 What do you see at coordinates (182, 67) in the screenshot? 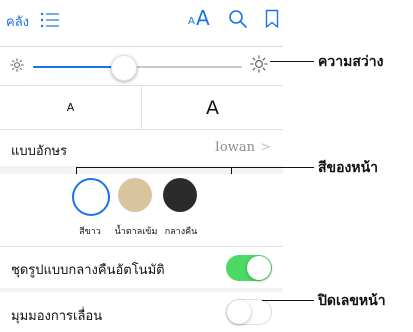
I see `brightness-slider-track` at bounding box center [182, 67].